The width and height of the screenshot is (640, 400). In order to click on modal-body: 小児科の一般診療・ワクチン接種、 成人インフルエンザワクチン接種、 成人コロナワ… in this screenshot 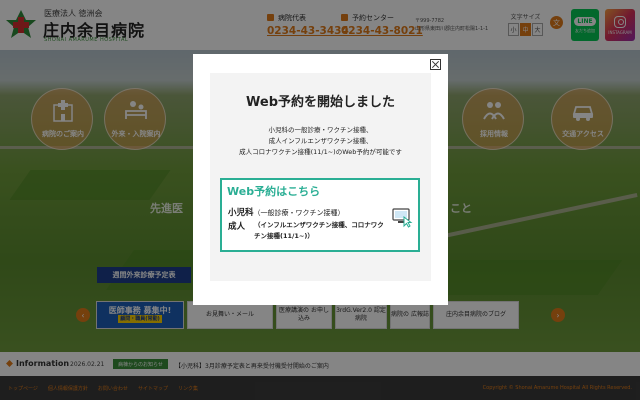, I will do `click(320, 141)`.